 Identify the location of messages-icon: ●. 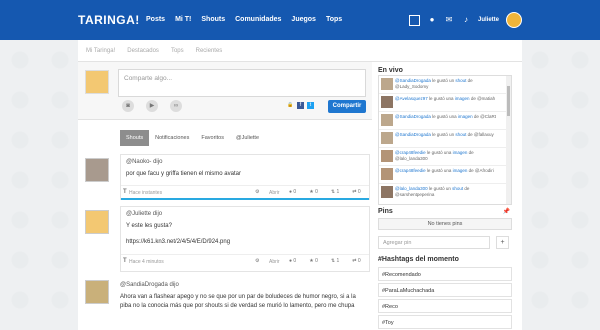
(432, 20).